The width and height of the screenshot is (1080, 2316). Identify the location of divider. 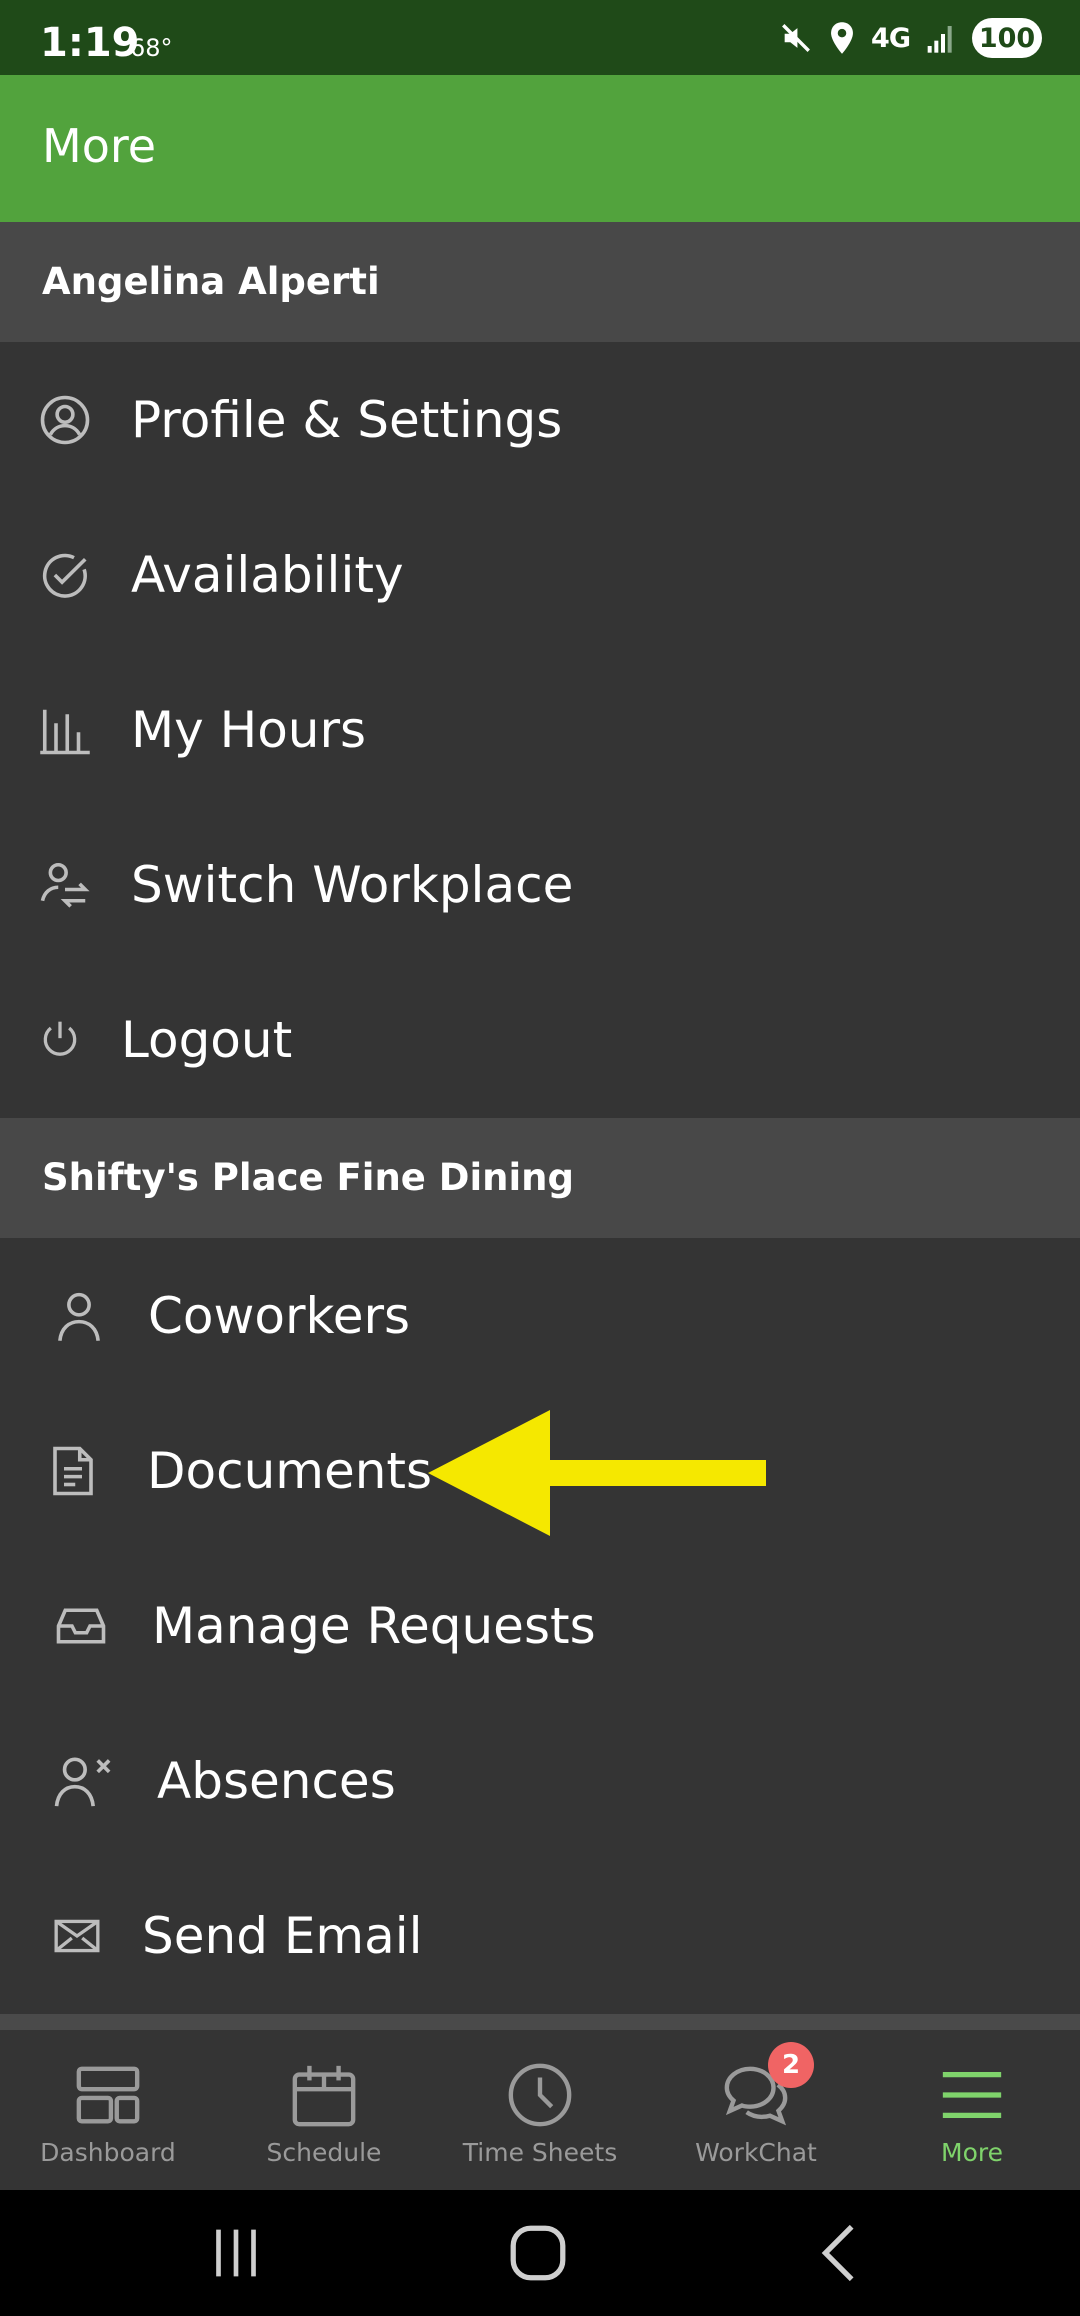
(540, 2022).